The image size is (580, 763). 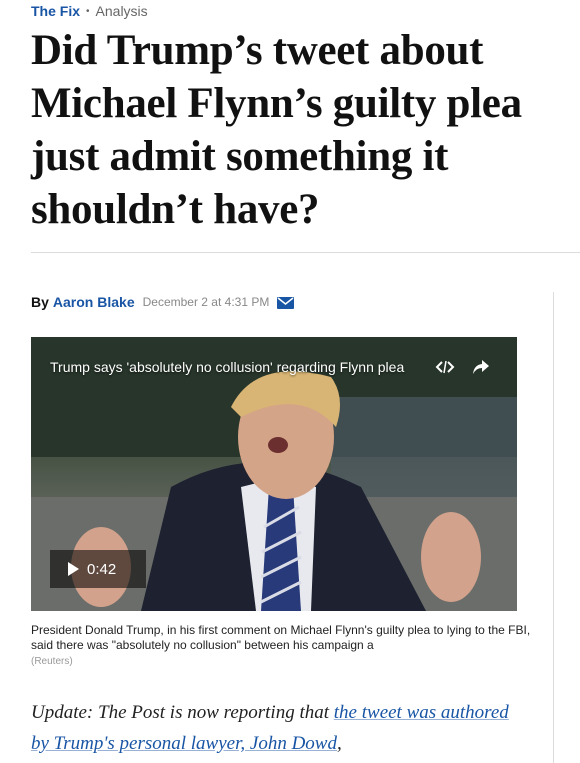 I want to click on byline: By Aaron Blake December 2 at 4:31 PM, so click(x=163, y=302).